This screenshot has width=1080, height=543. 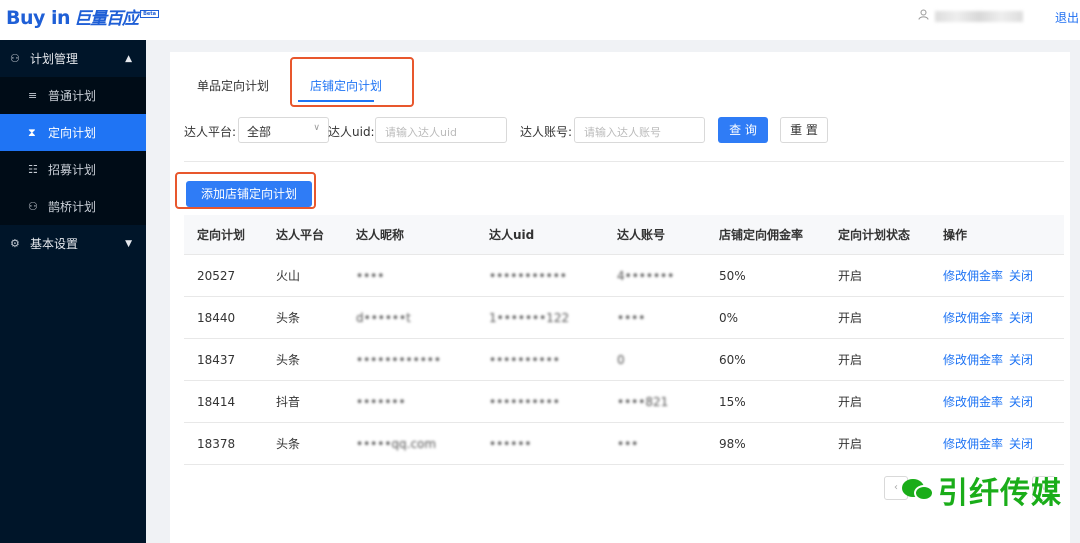 I want to click on menu-group-basic-settings: ⚙ 基本设置 ▼, so click(x=73, y=243).